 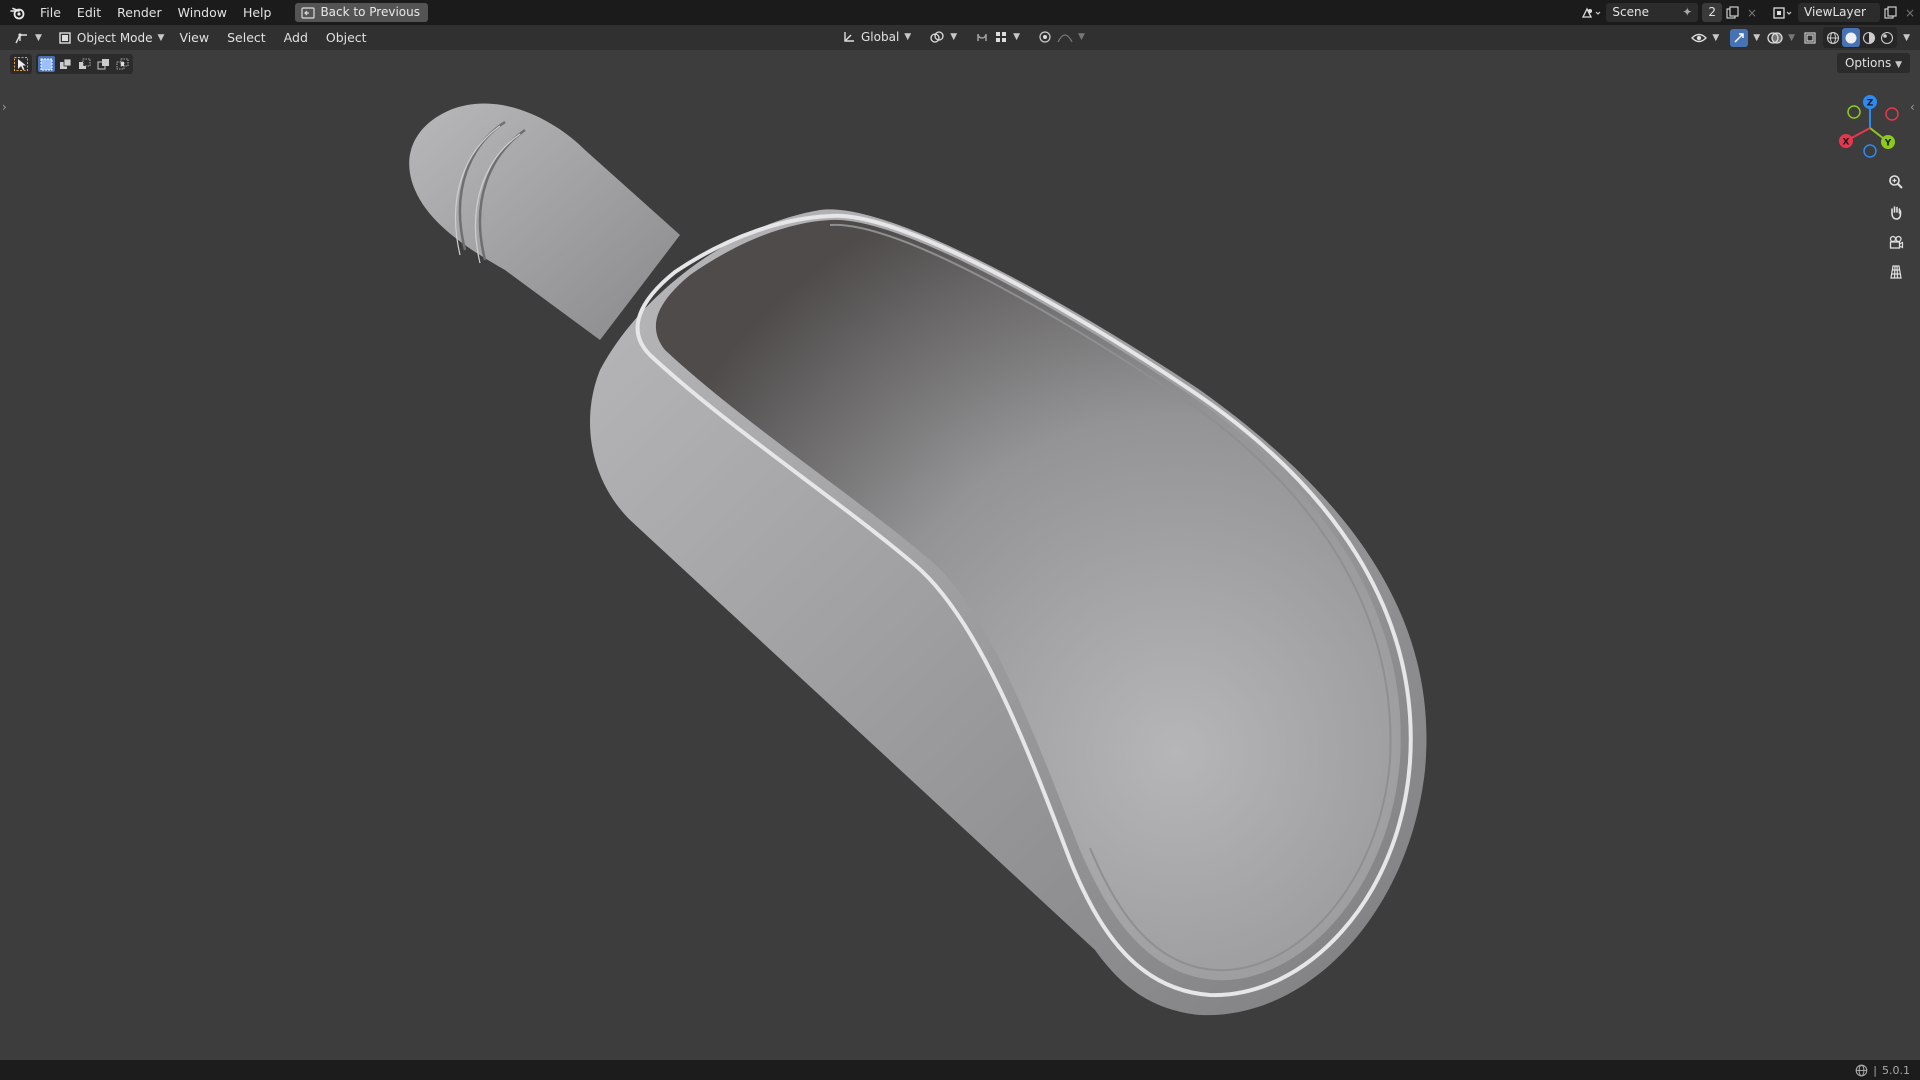 I want to click on snap-toggle: ▼, so click(x=997, y=37).